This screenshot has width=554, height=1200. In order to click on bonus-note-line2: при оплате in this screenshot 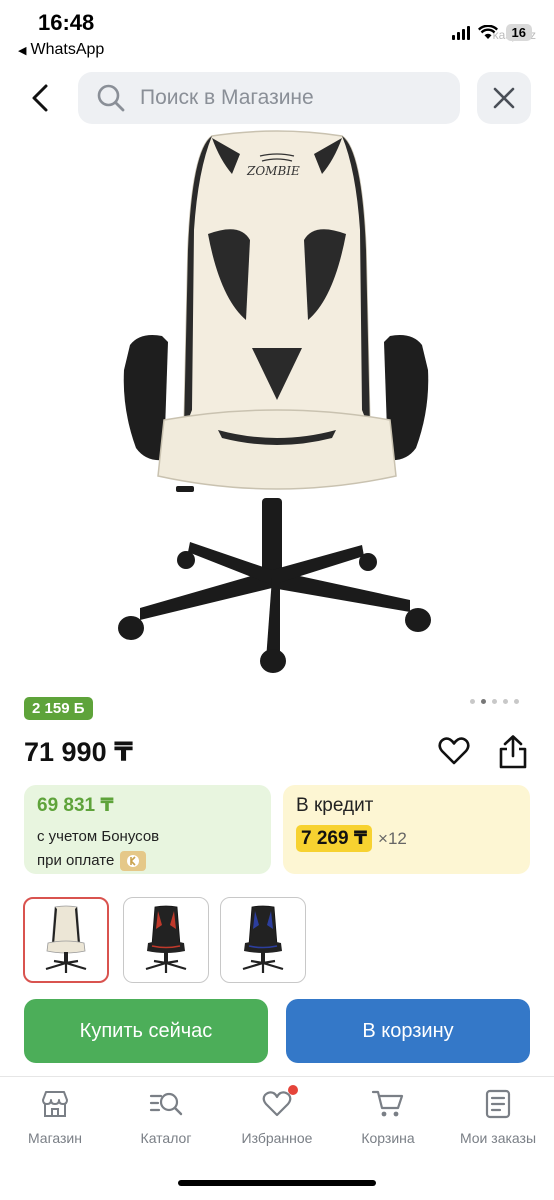, I will do `click(76, 860)`.